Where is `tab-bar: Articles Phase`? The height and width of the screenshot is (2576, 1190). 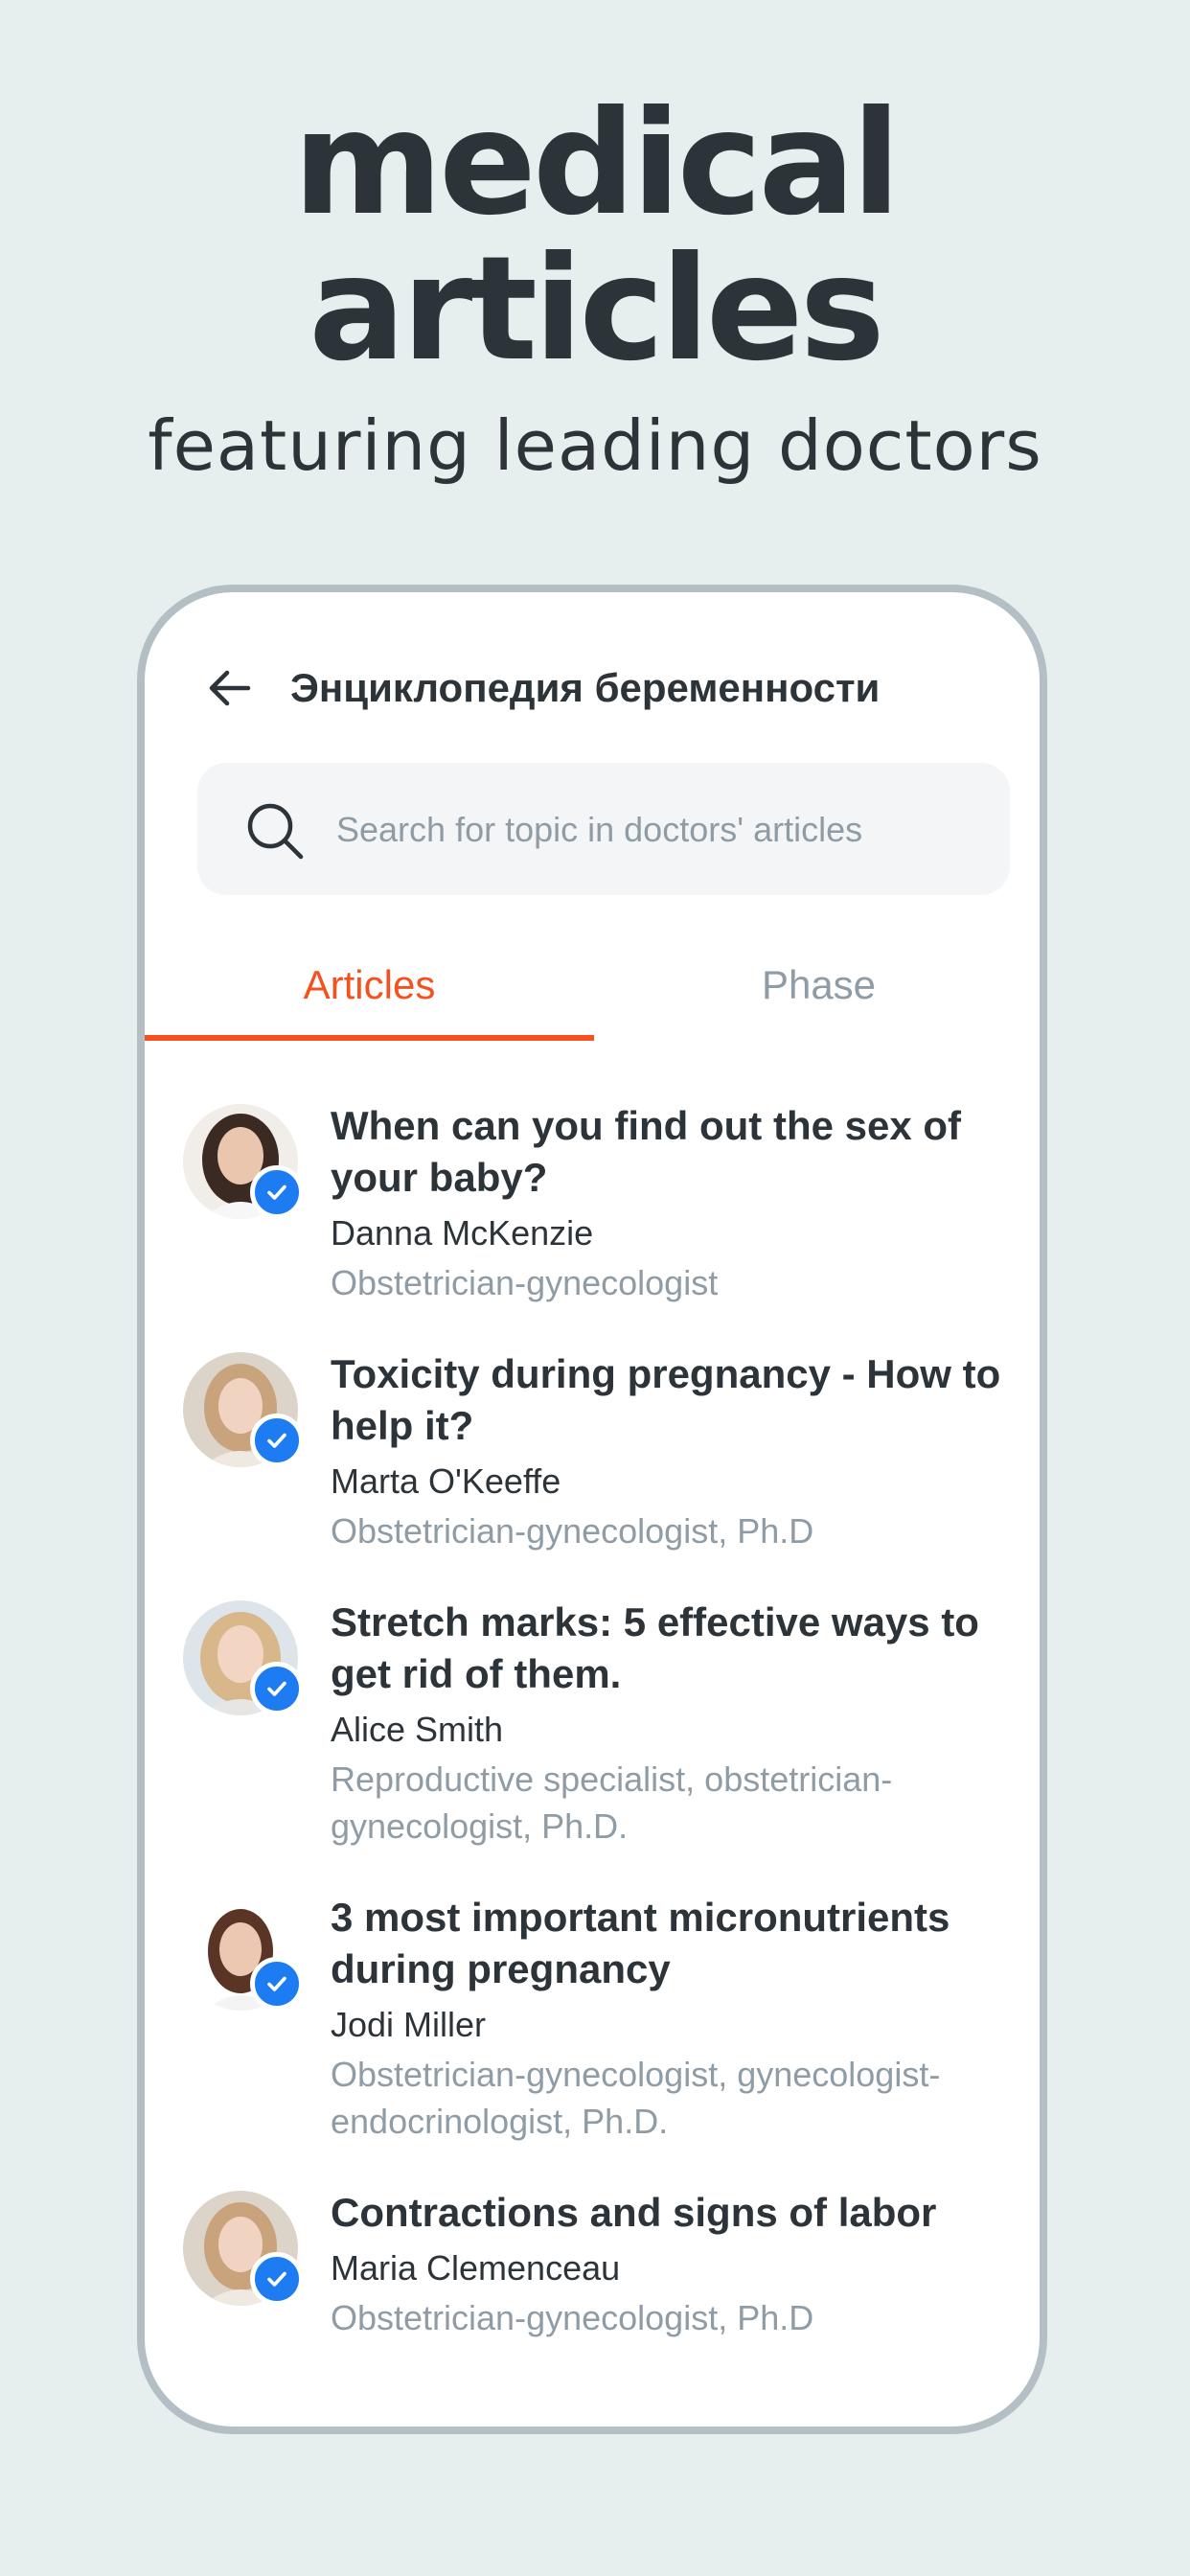
tab-bar: Articles Phase is located at coordinates (592, 987).